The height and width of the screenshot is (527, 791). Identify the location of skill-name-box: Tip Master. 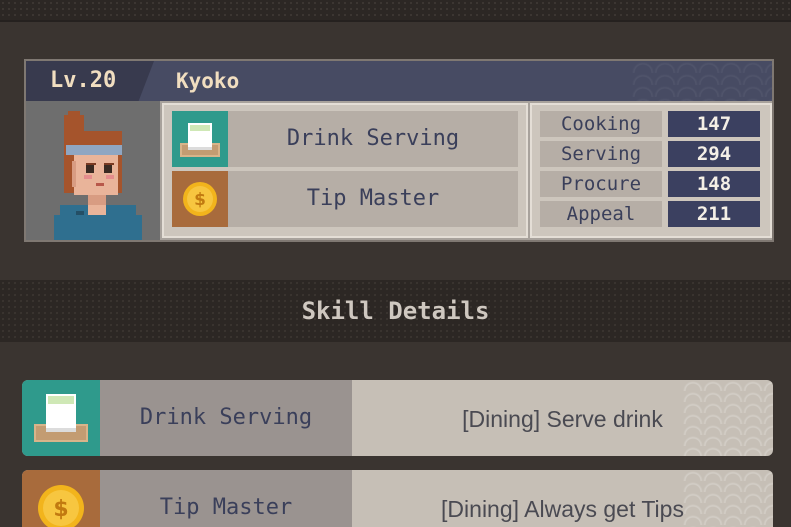
(226, 498).